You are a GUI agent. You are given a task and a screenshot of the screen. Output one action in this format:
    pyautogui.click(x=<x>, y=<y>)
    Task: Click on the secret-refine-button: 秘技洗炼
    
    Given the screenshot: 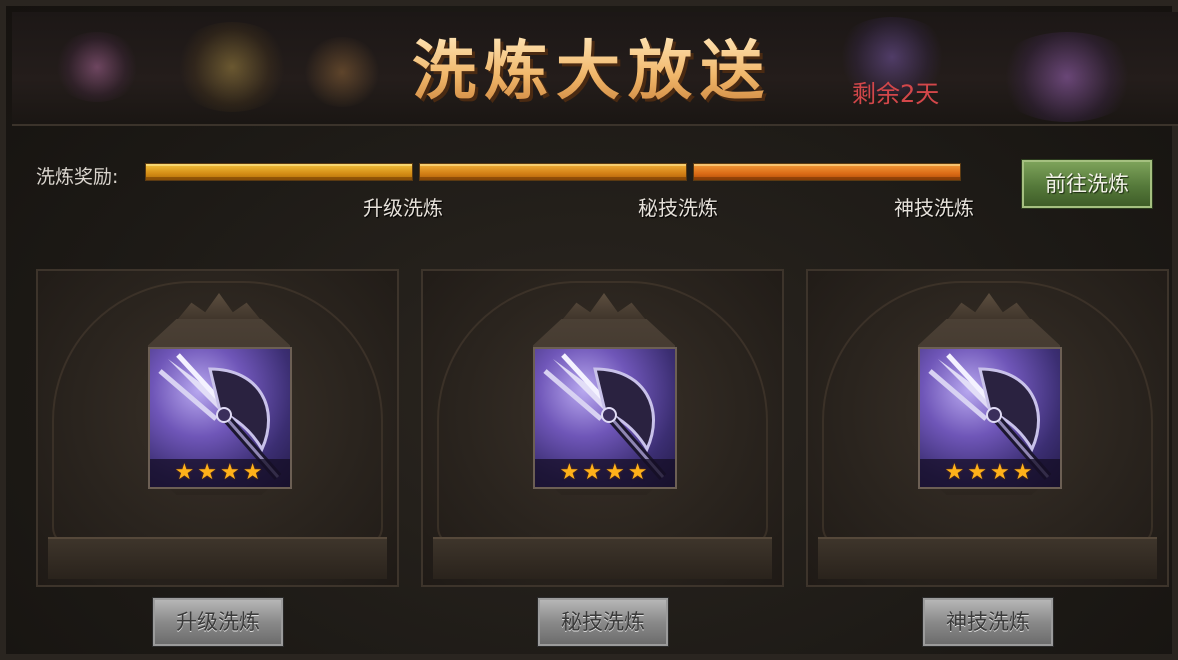 What is the action you would take?
    pyautogui.click(x=603, y=622)
    